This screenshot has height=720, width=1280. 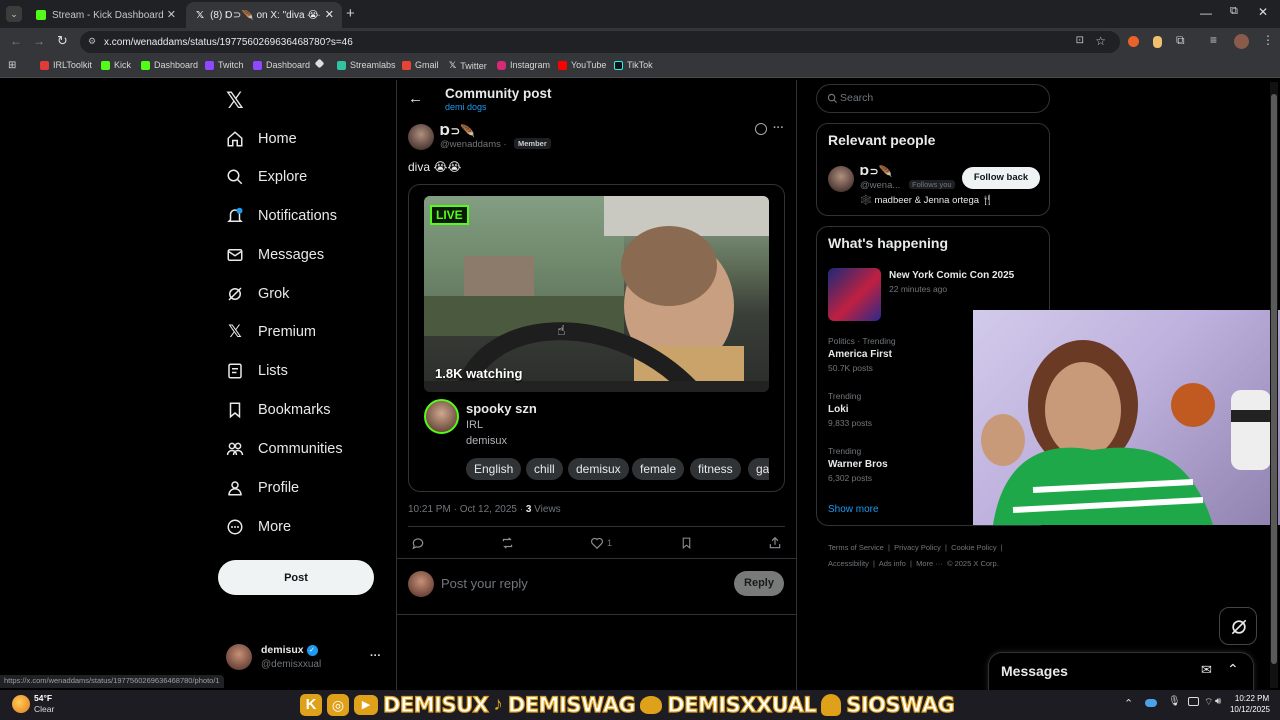 What do you see at coordinates (973, 547) in the screenshot?
I see `footer-link: Cookie Policy` at bounding box center [973, 547].